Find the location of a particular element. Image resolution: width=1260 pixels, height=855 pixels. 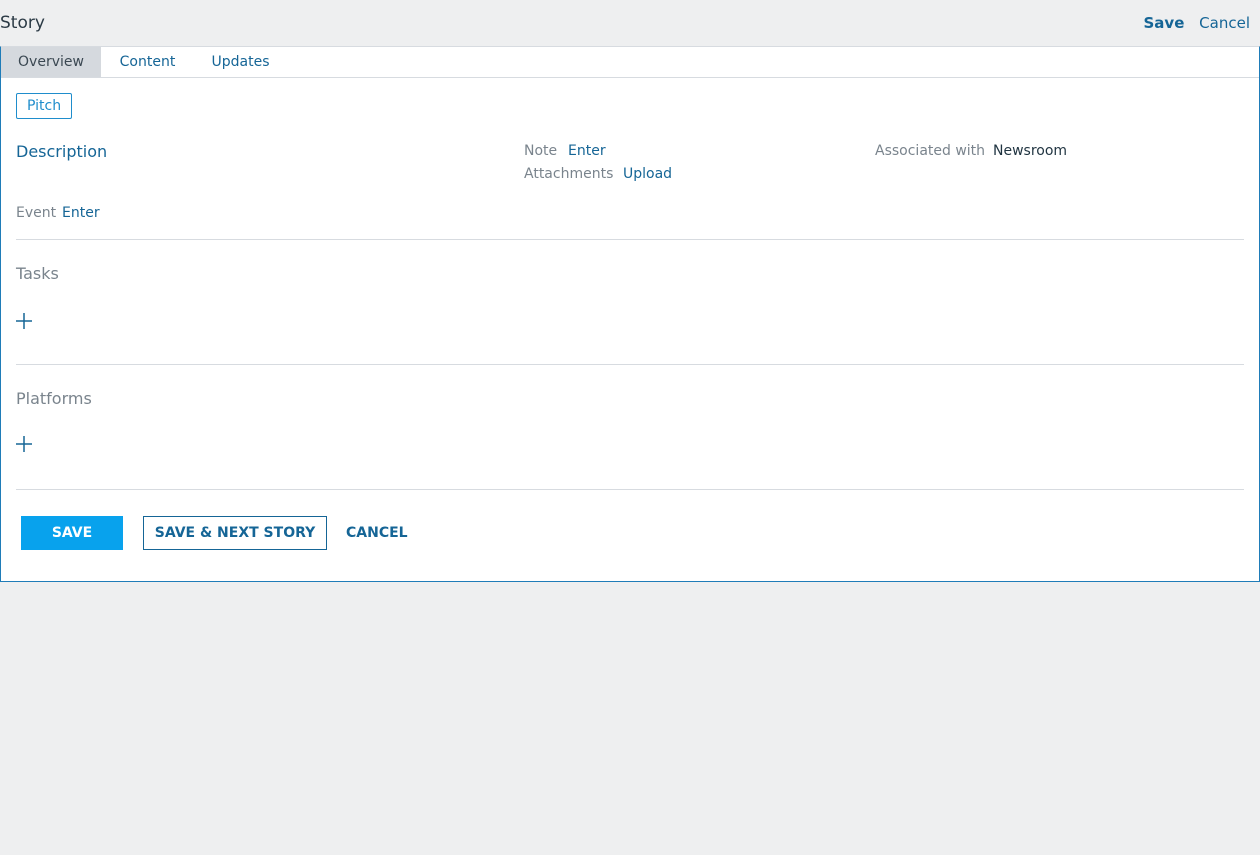

associated-with-value: Newsroom is located at coordinates (1030, 151).